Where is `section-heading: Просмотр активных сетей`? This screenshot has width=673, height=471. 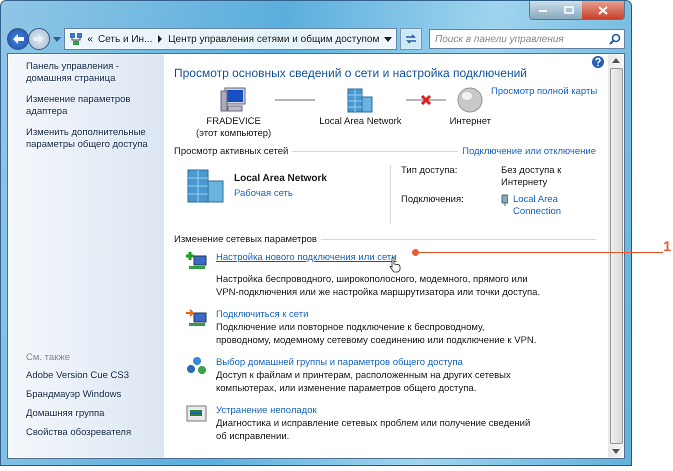 section-heading: Просмотр активных сетей is located at coordinates (231, 151).